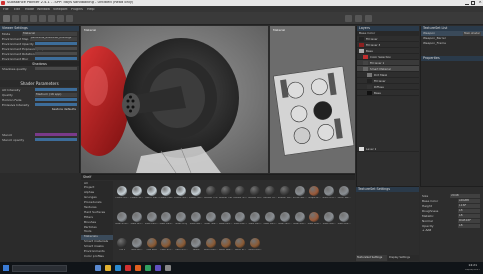 The image size is (483, 274). I want to click on close-icon: ×, so click(480, 3).